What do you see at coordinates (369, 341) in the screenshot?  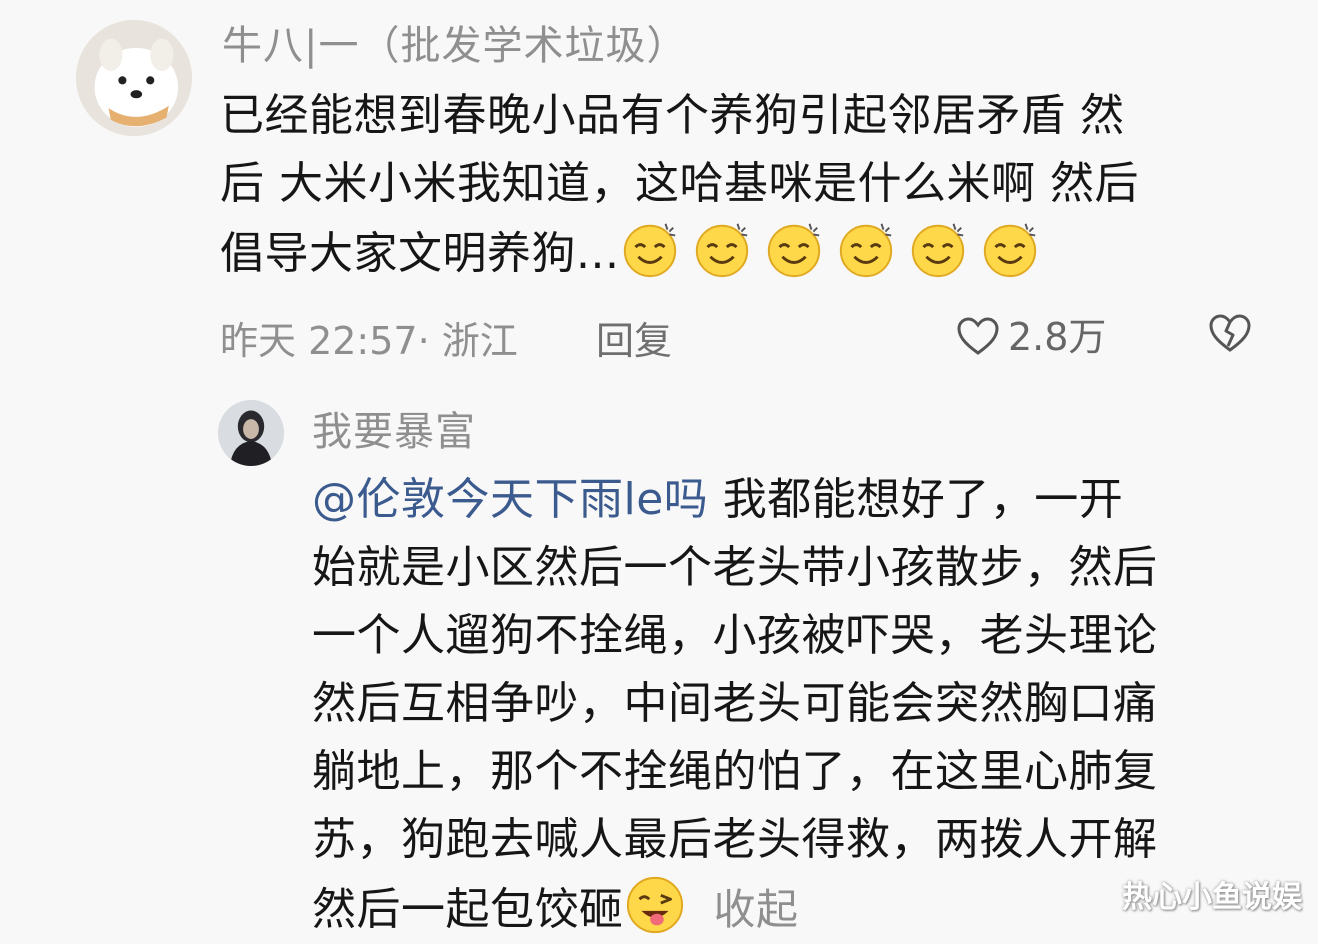 I see `timestamp-location: 昨天 22:57· 浙江` at bounding box center [369, 341].